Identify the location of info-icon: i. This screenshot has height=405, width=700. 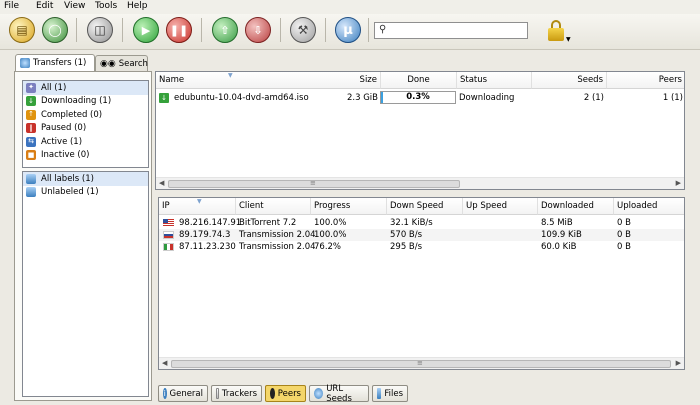
(165, 393).